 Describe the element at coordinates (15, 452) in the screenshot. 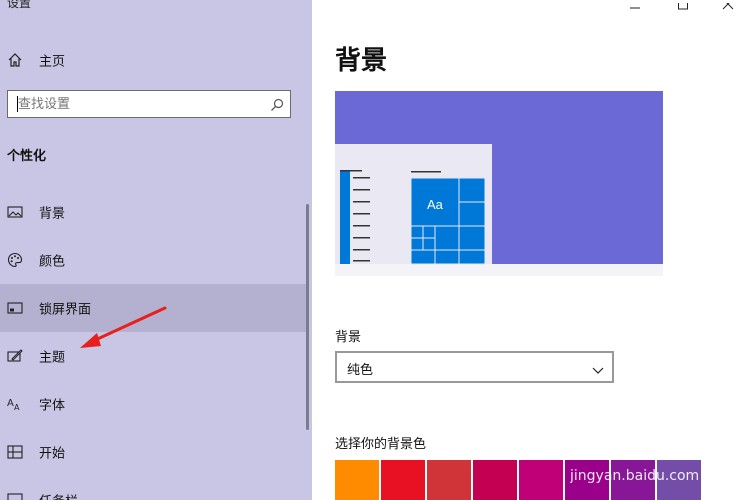

I see `start-icon` at that location.